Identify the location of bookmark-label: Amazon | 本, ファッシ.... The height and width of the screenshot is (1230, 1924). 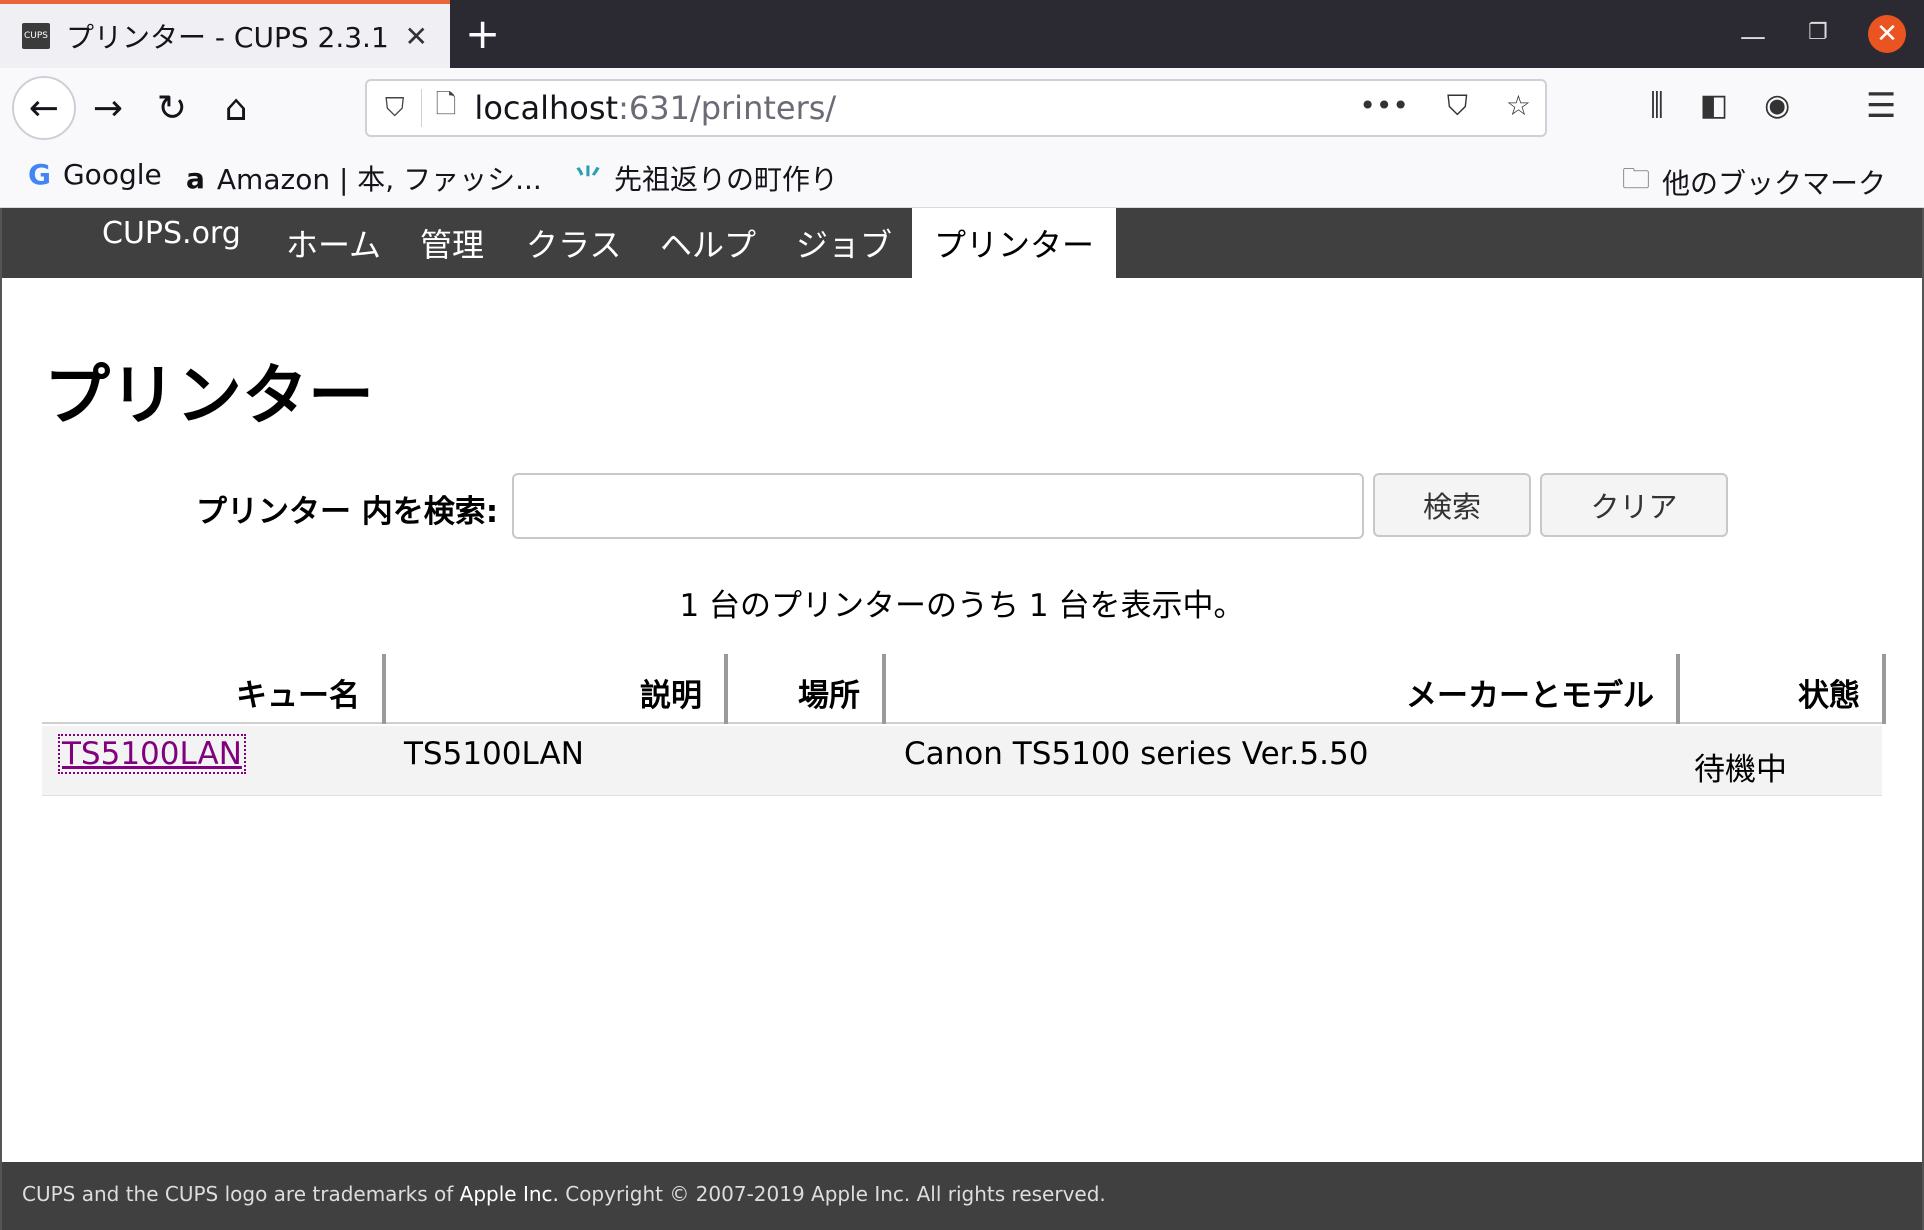
(379, 179).